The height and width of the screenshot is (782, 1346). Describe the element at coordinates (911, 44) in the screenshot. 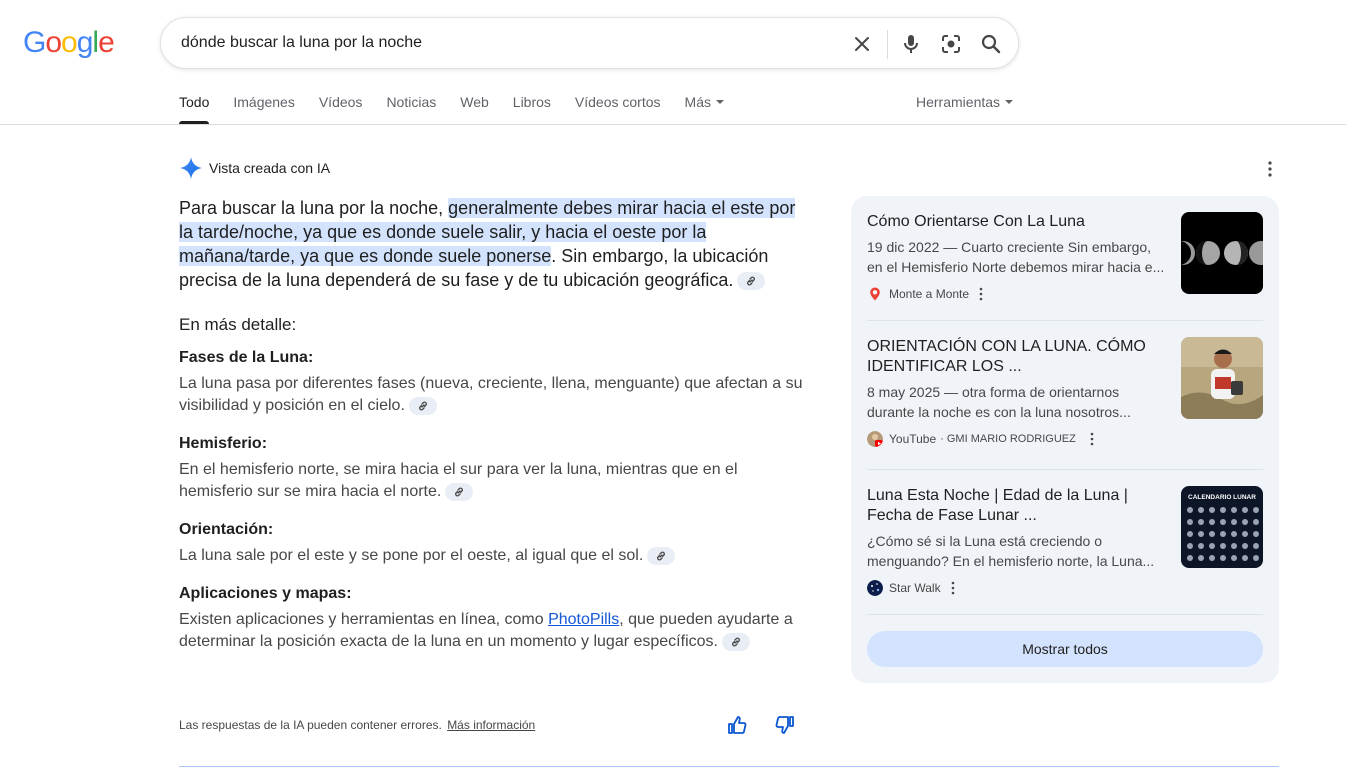

I see `microphone-icon` at that location.